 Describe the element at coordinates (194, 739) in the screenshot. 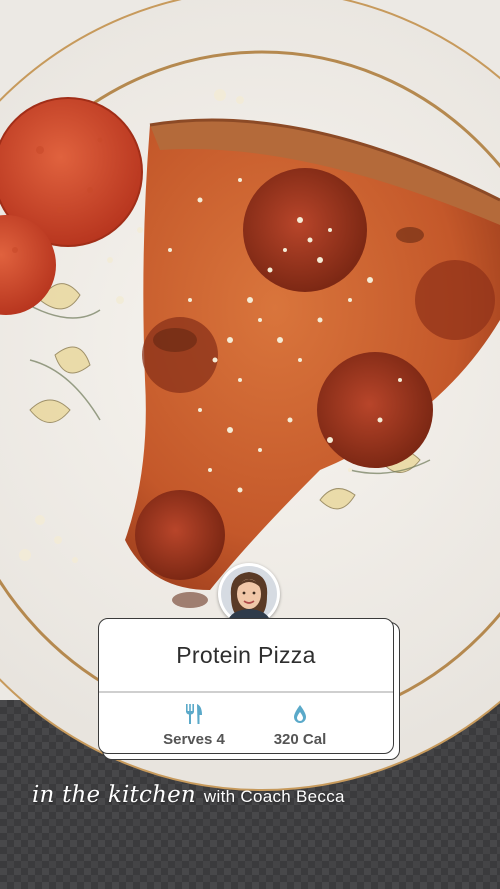

I see `servings-label: Serves 4` at that location.